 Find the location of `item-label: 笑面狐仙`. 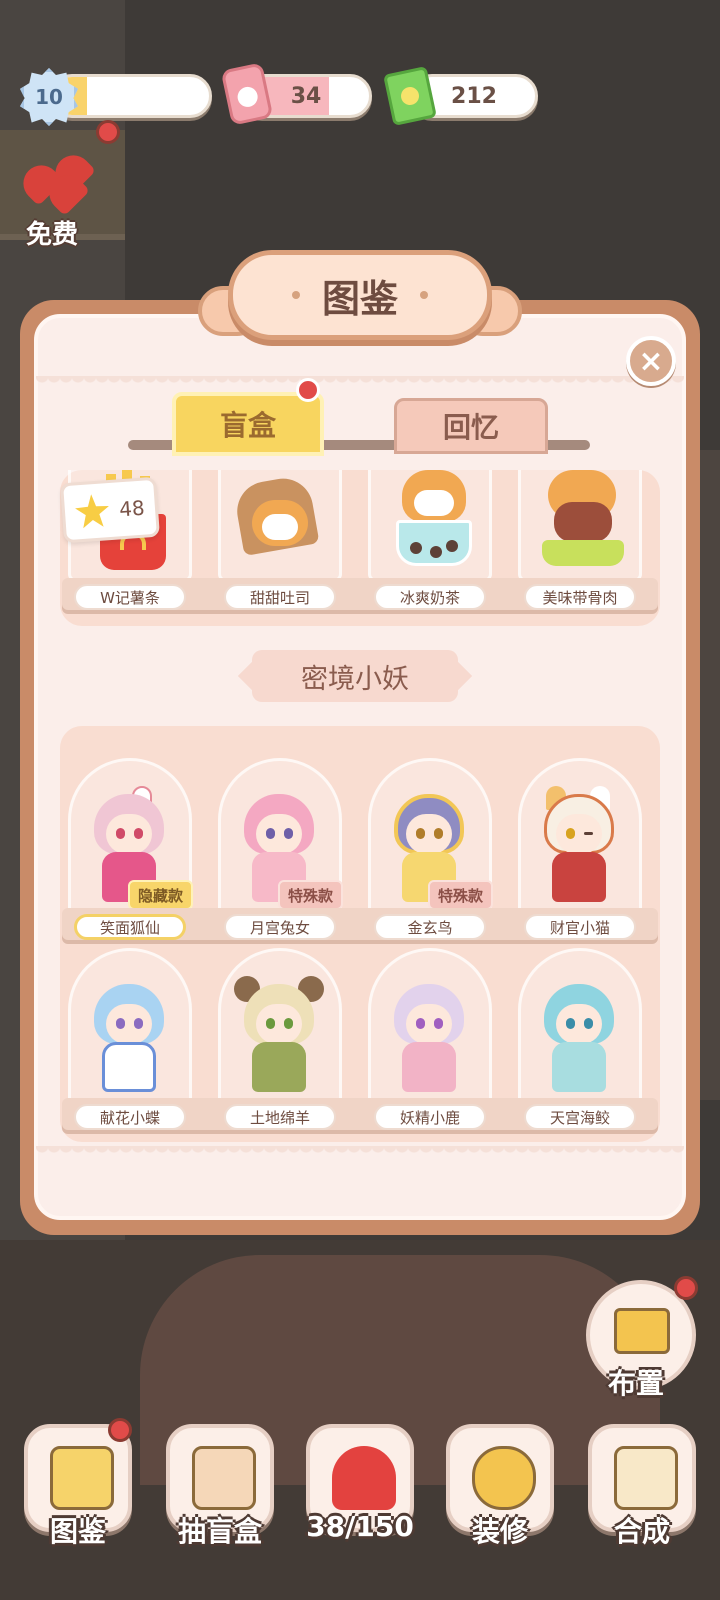

item-label: 笑面狐仙 is located at coordinates (130, 927).